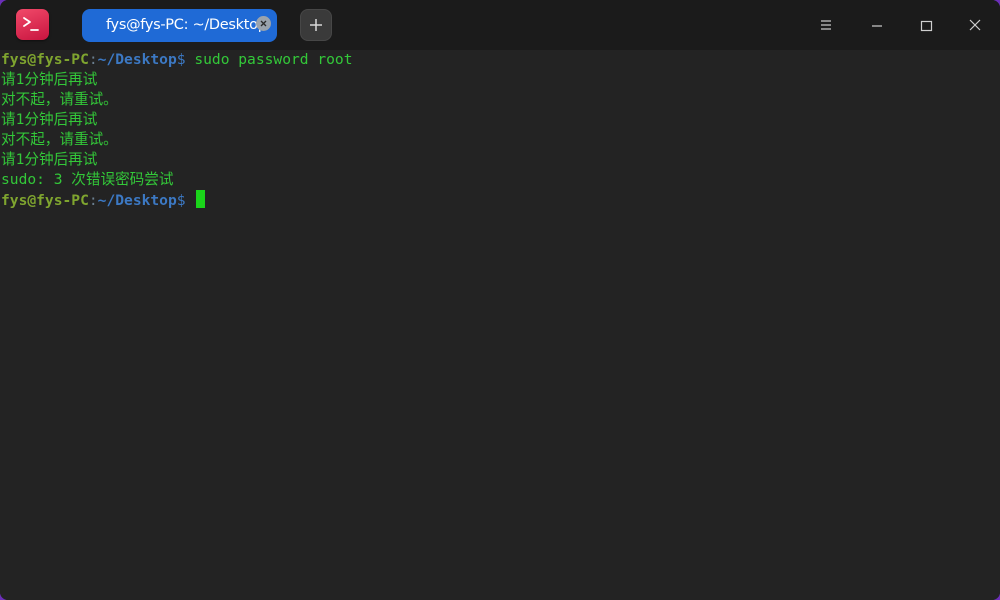 The width and height of the screenshot is (1000, 600). I want to click on prompt-line: fys@fys-PC:~/Desktop$, so click(500, 200).